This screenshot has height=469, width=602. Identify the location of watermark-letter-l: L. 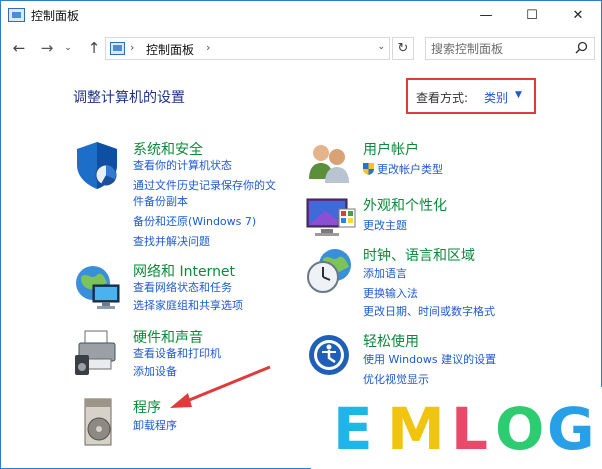
(469, 429).